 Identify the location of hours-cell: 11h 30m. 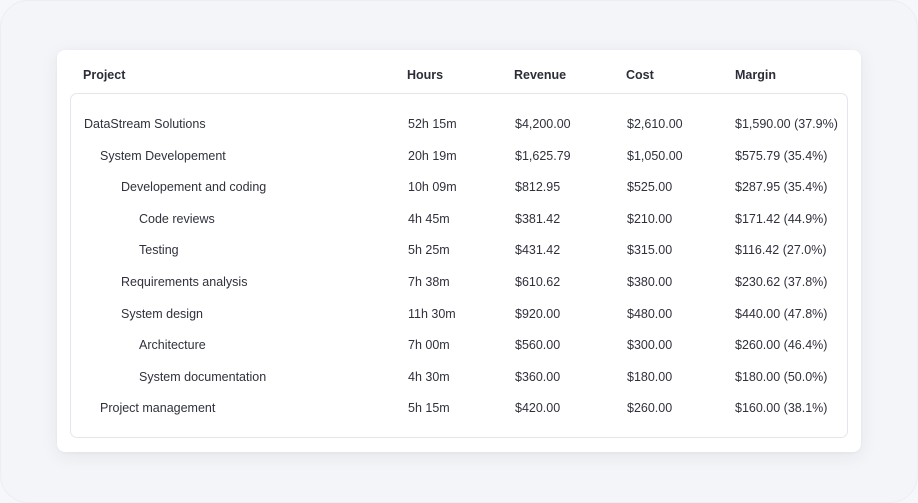
(432, 313).